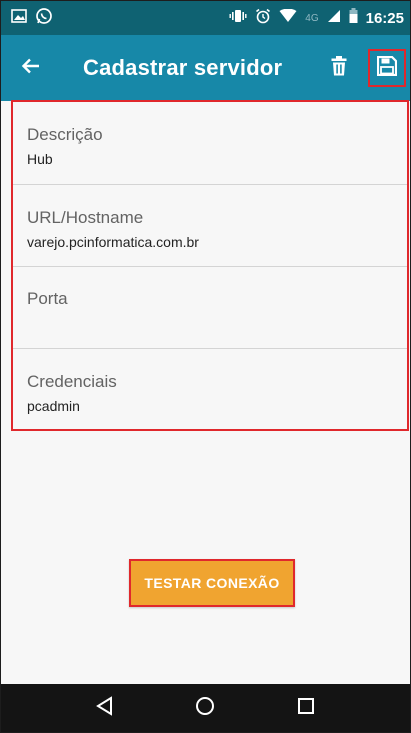 The height and width of the screenshot is (733, 411). What do you see at coordinates (288, 18) in the screenshot?
I see `wifi-icon` at bounding box center [288, 18].